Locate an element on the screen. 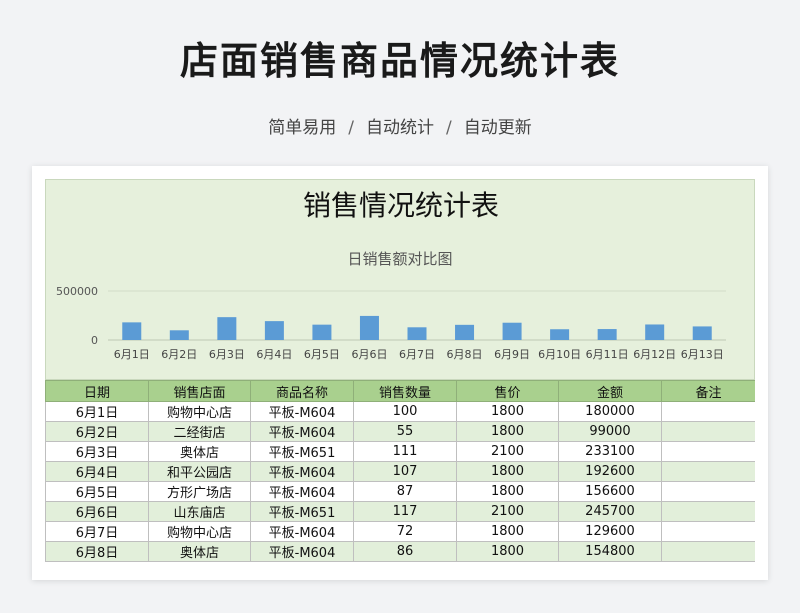 This screenshot has width=800, height=613. x-tick-label: 6月3日 is located at coordinates (227, 354).